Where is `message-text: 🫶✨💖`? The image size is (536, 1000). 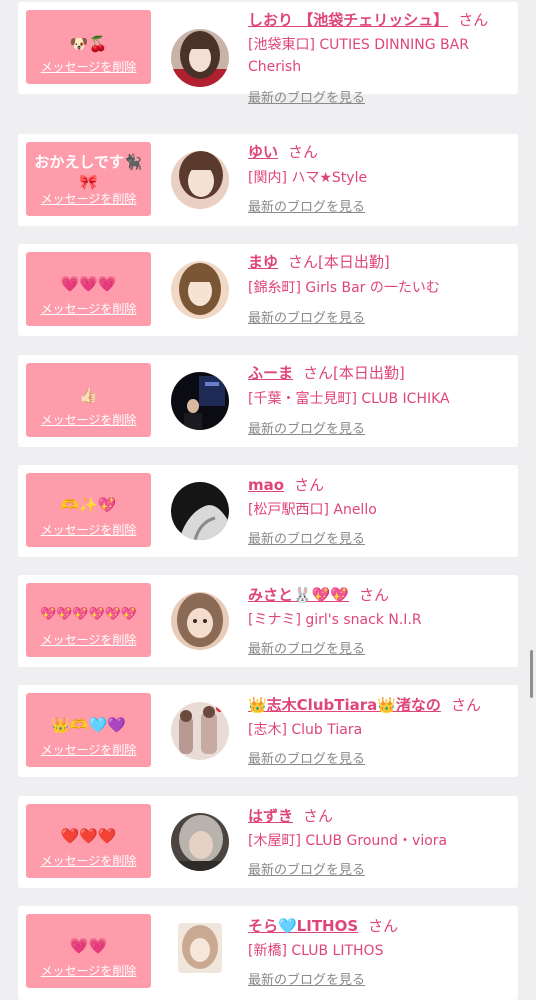
message-text: 🫶✨💖 is located at coordinates (88, 505).